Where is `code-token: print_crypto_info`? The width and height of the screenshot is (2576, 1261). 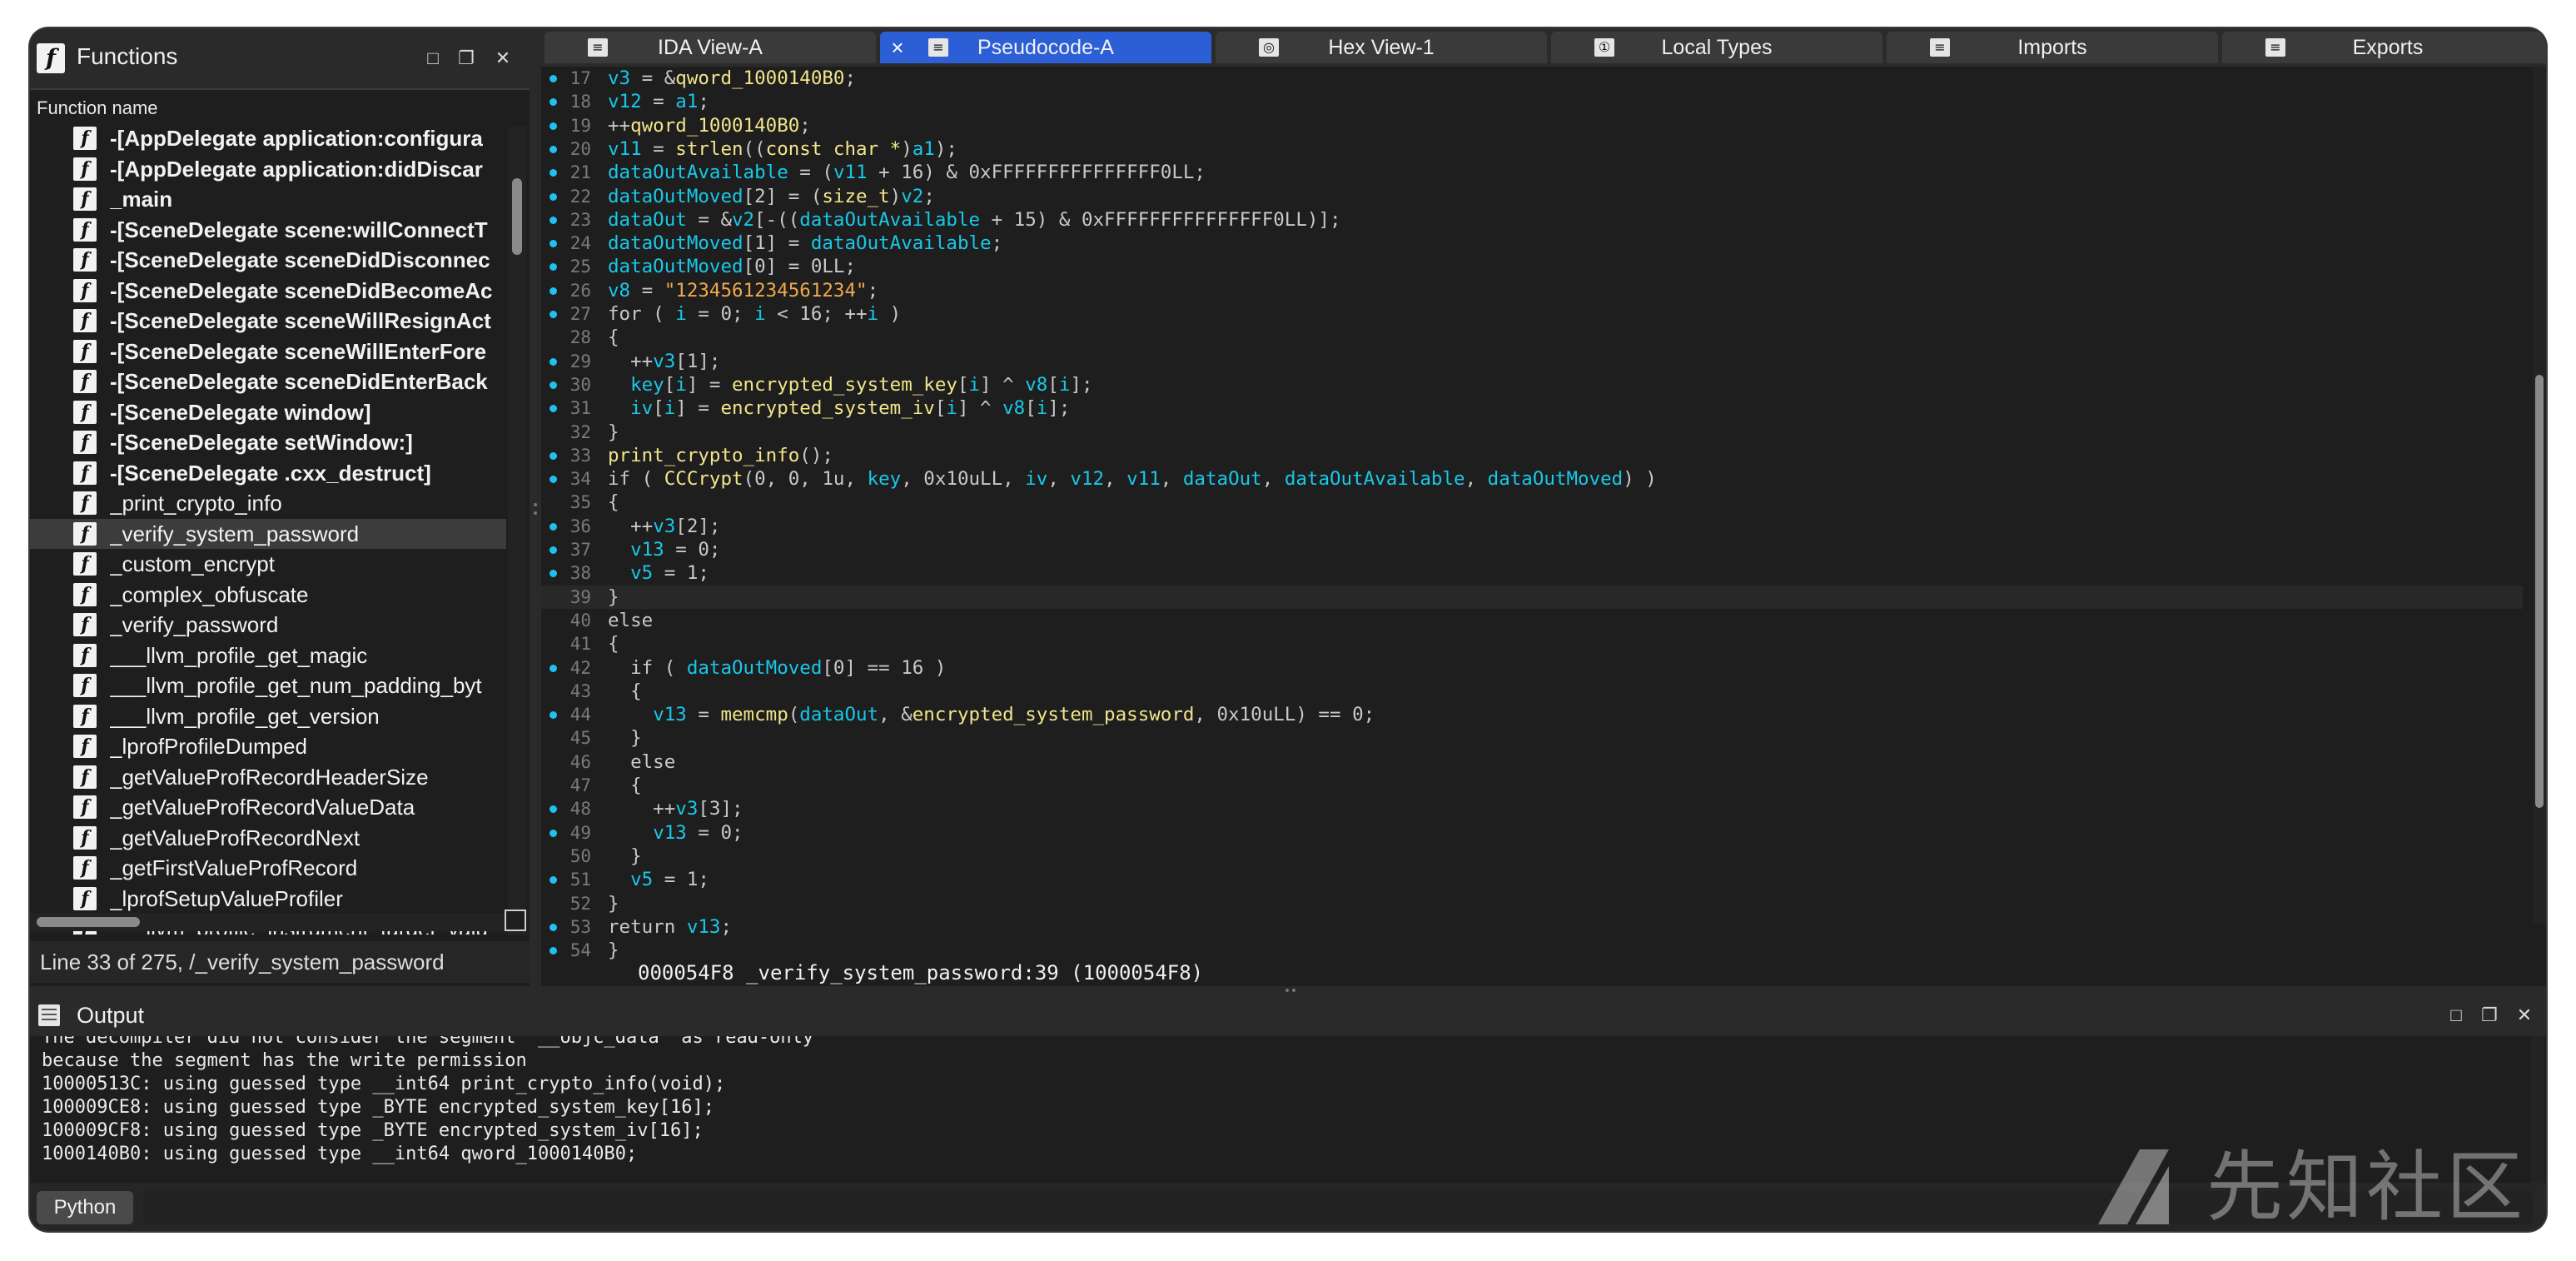 code-token: print_crypto_info is located at coordinates (703, 455).